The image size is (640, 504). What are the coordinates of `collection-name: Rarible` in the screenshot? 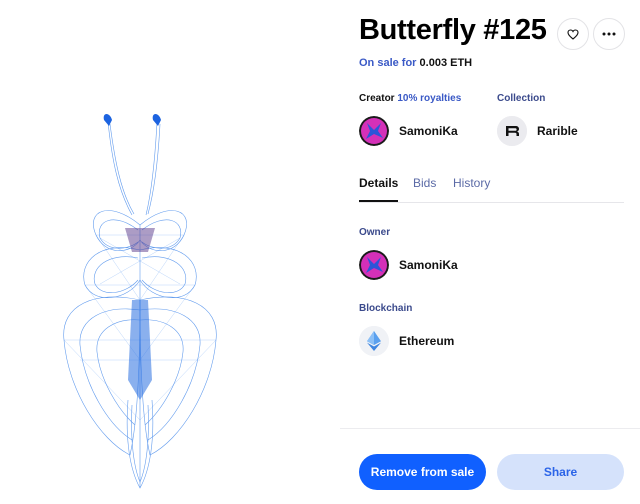 It's located at (557, 131).